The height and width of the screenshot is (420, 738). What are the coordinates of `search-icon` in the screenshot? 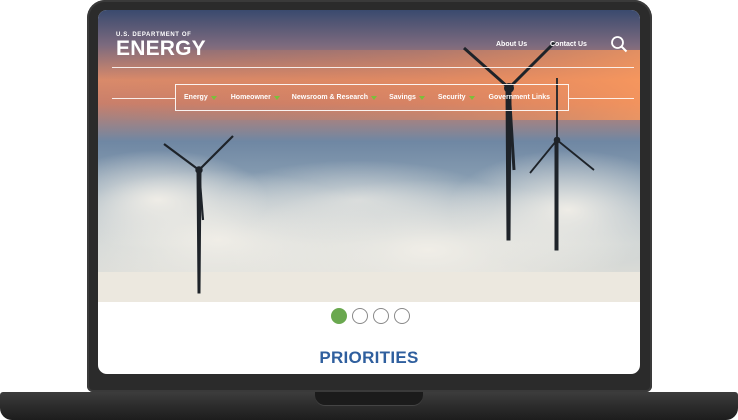 It's located at (619, 44).